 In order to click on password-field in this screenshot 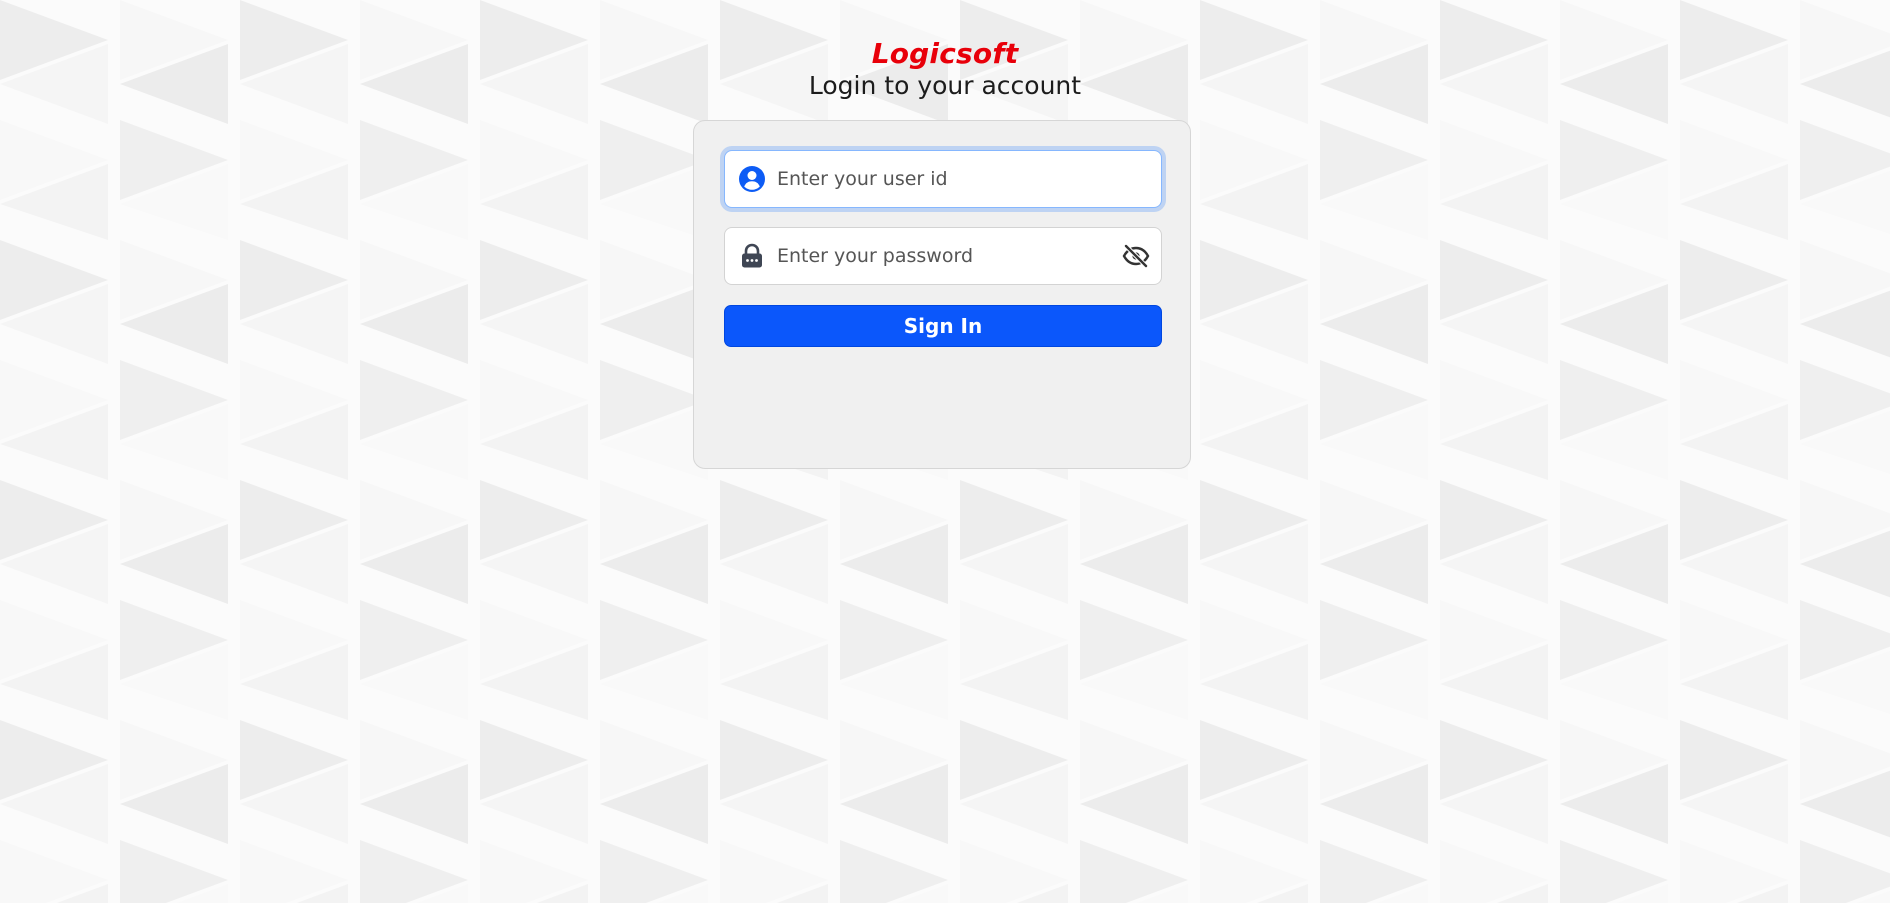, I will do `click(943, 256)`.